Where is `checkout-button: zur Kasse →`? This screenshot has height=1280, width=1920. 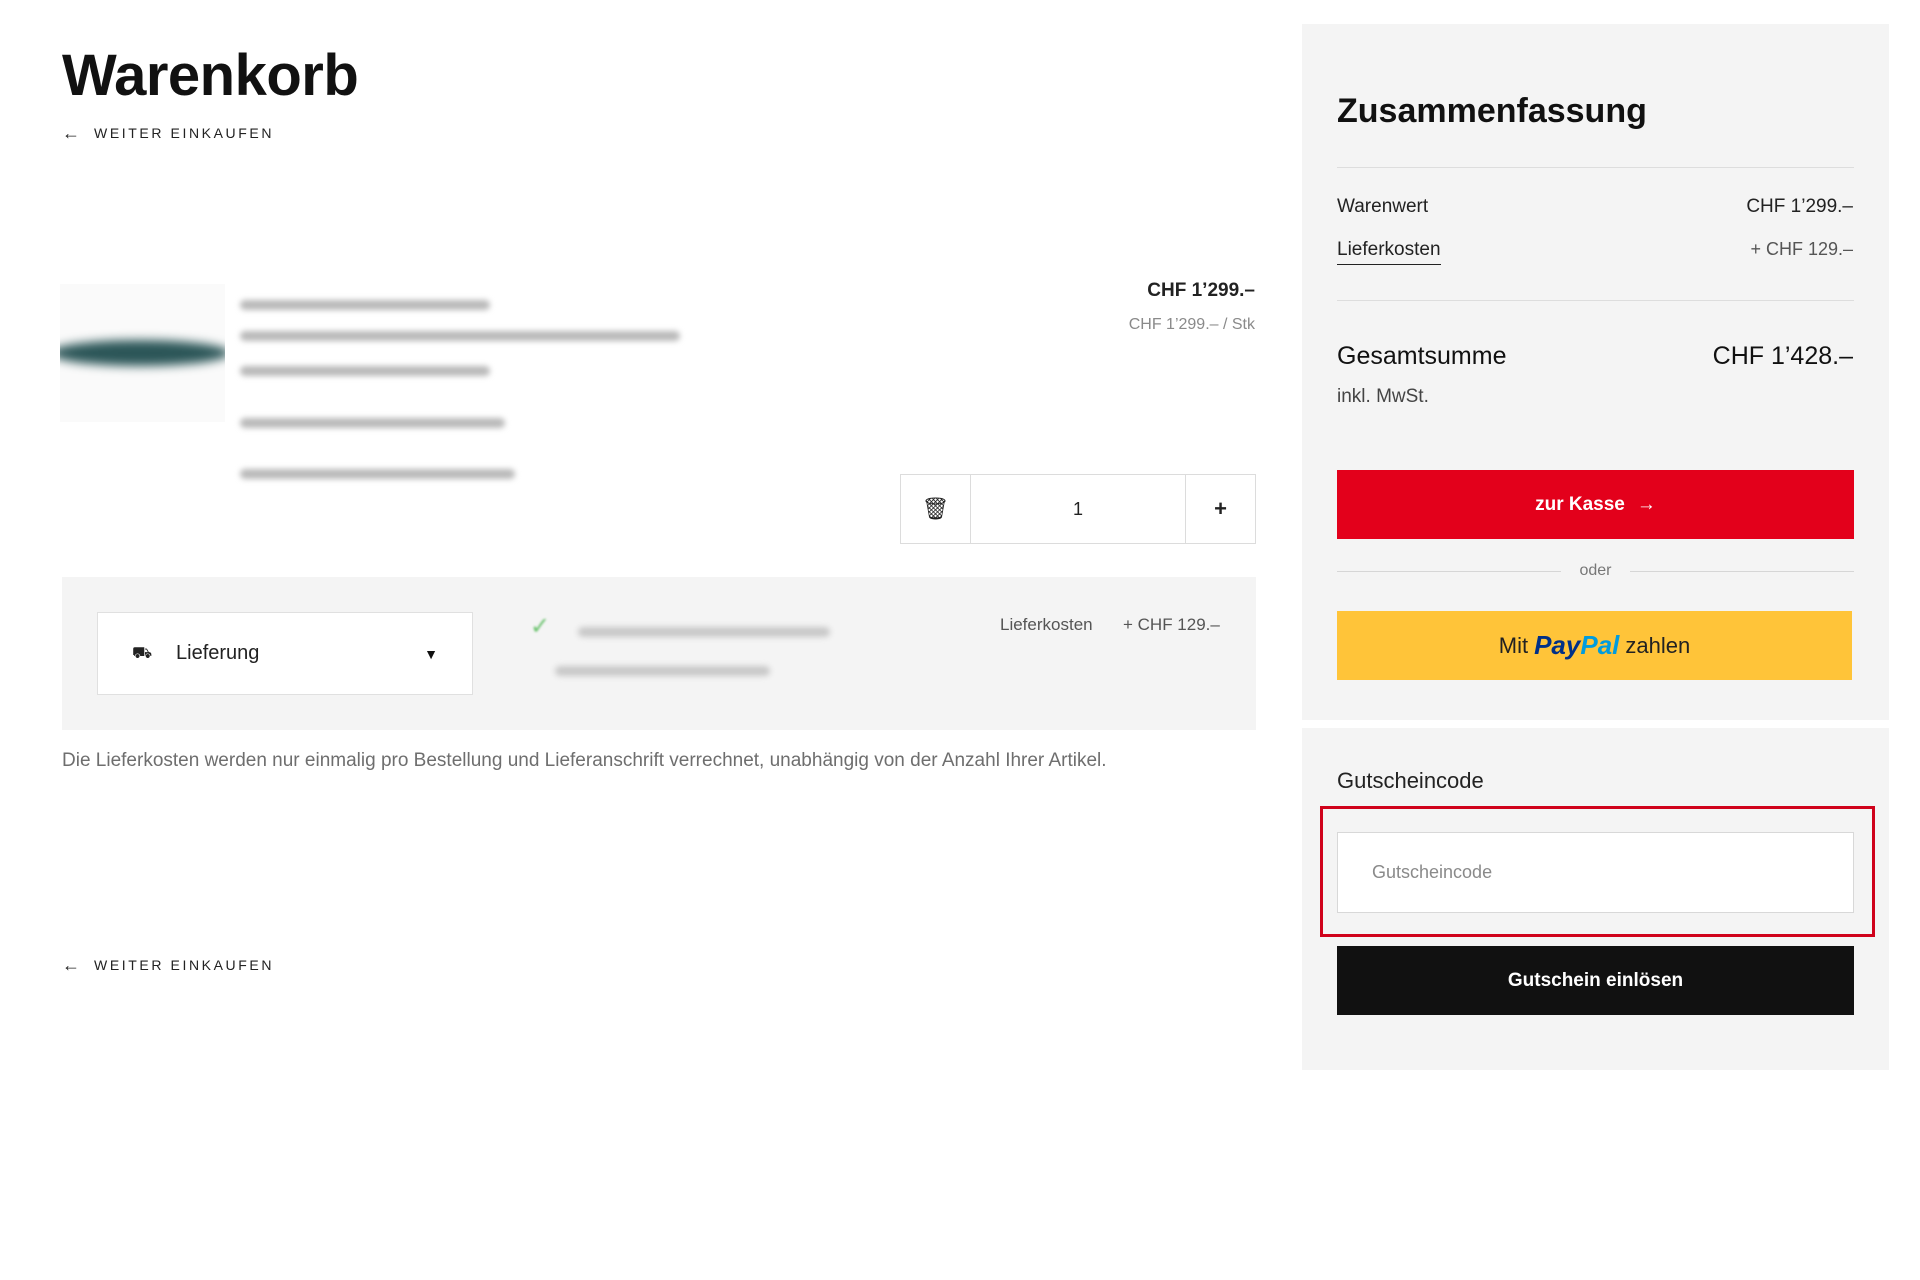 checkout-button: zur Kasse → is located at coordinates (1595, 504).